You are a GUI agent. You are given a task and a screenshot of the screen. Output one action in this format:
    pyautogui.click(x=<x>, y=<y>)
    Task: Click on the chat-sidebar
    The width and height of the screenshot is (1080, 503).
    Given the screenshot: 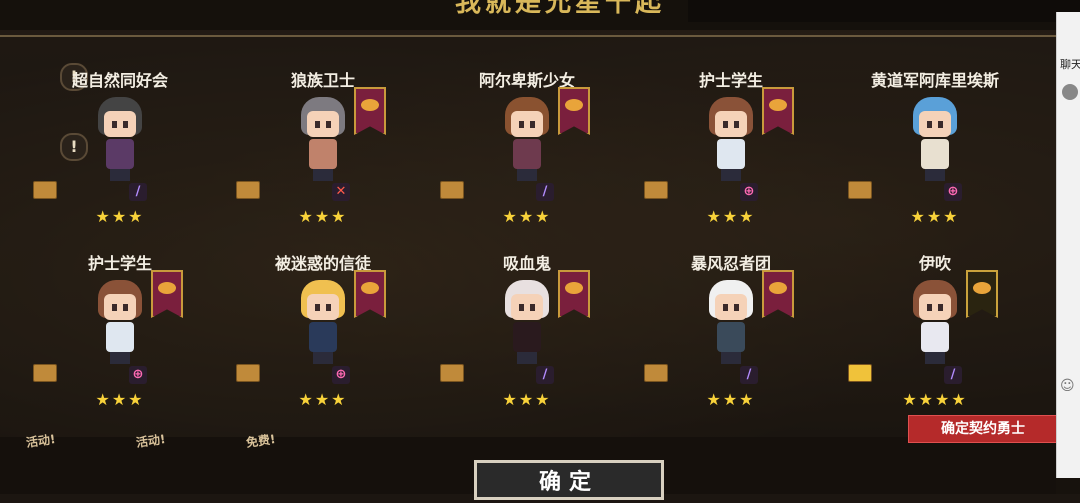 What is the action you would take?
    pyautogui.click(x=1068, y=245)
    